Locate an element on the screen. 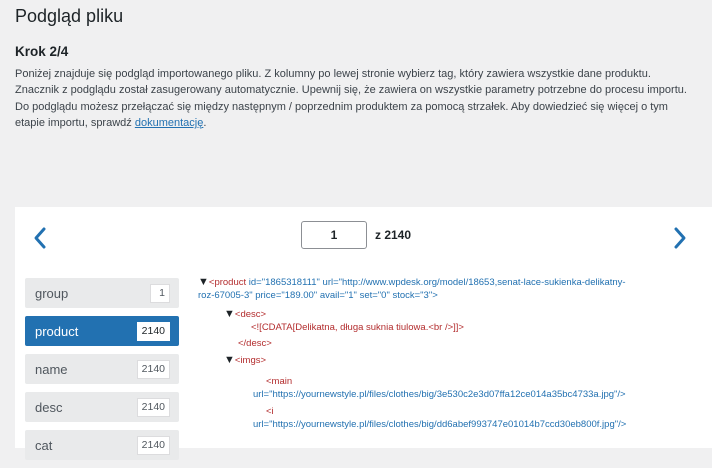 The height and width of the screenshot is (468, 712). xml-desc-line: ▼<desc> is located at coordinates (245, 315).